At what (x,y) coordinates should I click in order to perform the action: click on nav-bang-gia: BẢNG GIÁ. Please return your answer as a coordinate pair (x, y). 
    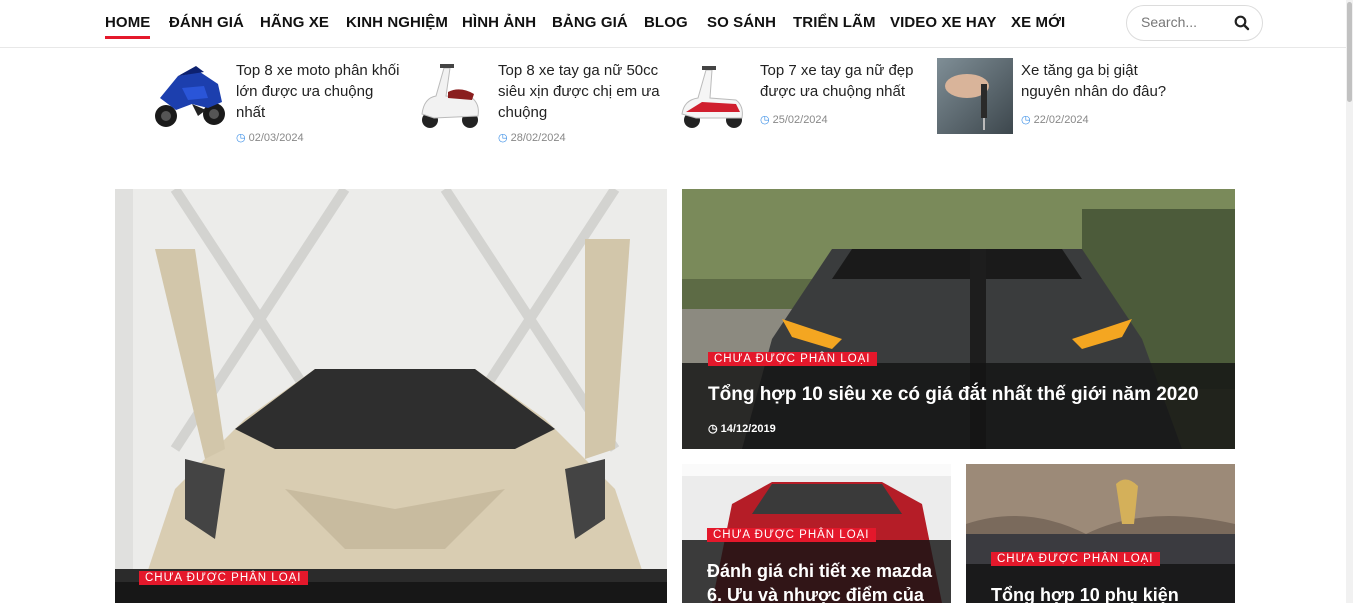
    Looking at the image, I should click on (590, 22).